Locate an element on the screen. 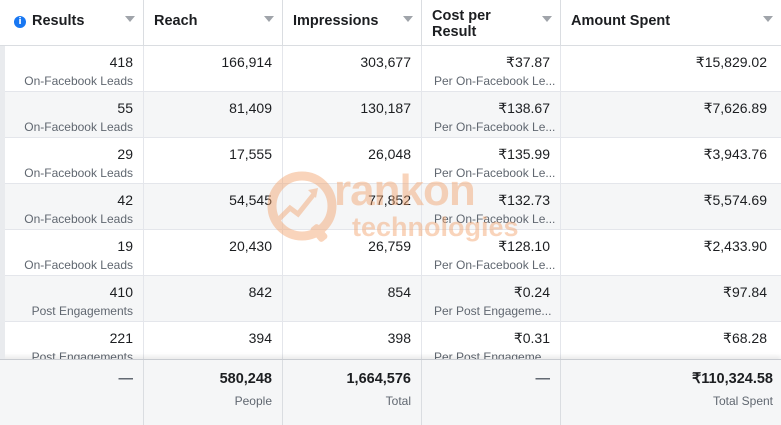 This screenshot has width=781, height=425. total-impressions-label: Total is located at coordinates (398, 401).